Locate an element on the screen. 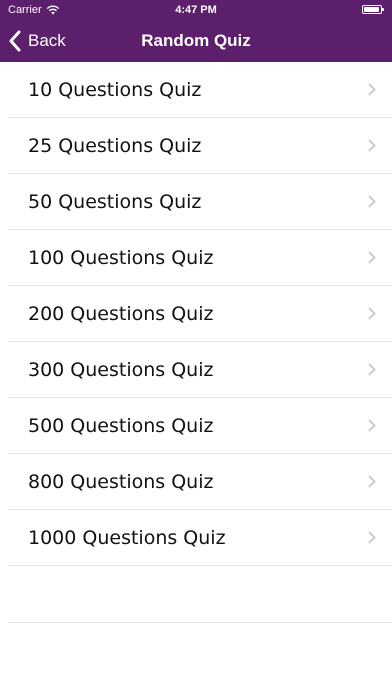 This screenshot has height=696, width=392. list-item: 800 Questions Quiz is located at coordinates (200, 482).